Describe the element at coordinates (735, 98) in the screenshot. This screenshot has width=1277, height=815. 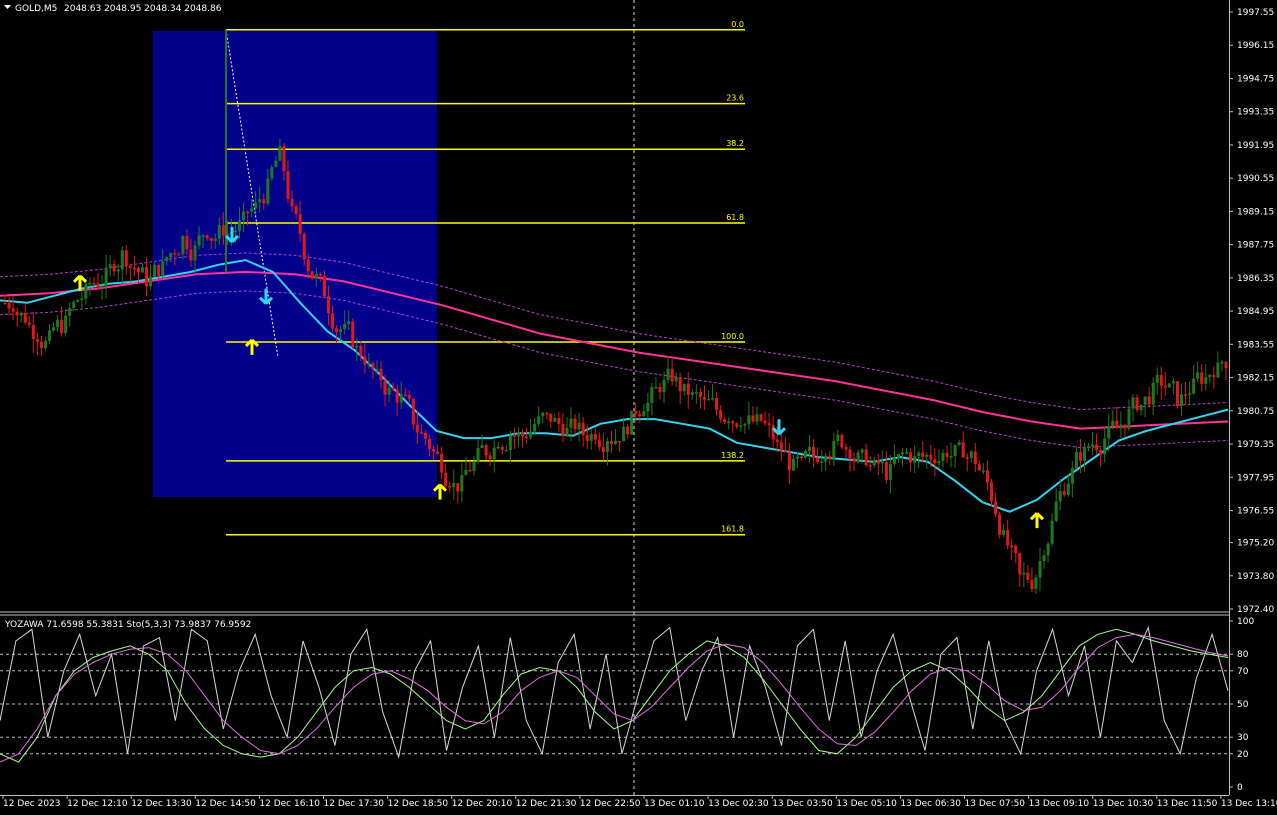
I see `fib-level-label: 23.6` at that location.